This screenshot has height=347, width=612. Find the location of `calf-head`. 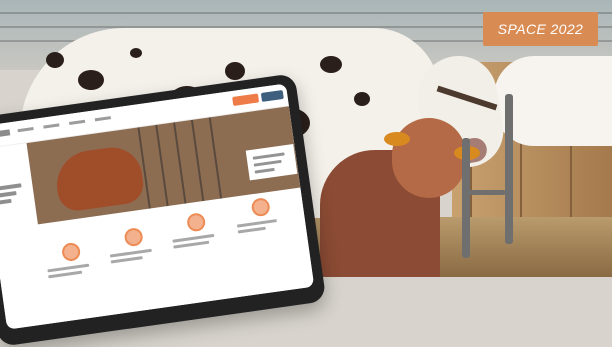

calf-head is located at coordinates (429, 158).